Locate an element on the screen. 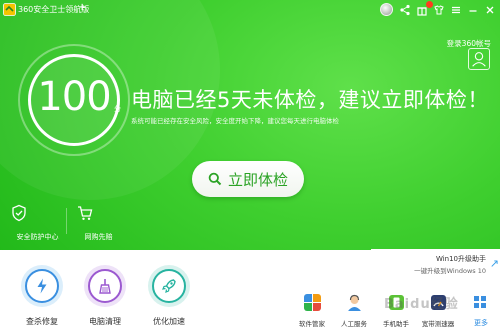 This screenshot has height=335, width=500. avatar-icon is located at coordinates (386, 9).